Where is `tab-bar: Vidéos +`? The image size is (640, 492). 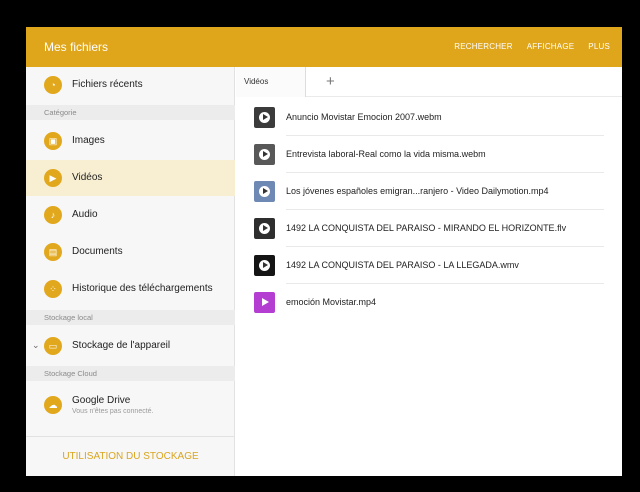 tab-bar: Vidéos + is located at coordinates (429, 82).